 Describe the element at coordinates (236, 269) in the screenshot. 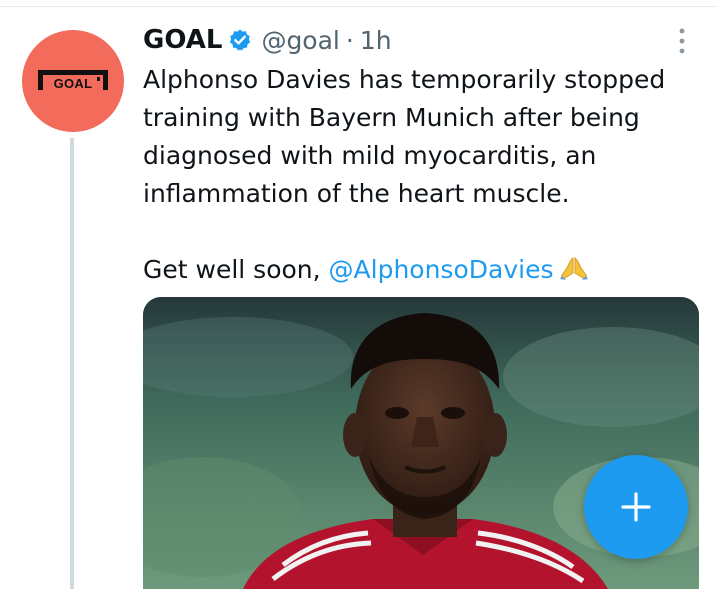

I see `closing-text: Get well soon,` at that location.